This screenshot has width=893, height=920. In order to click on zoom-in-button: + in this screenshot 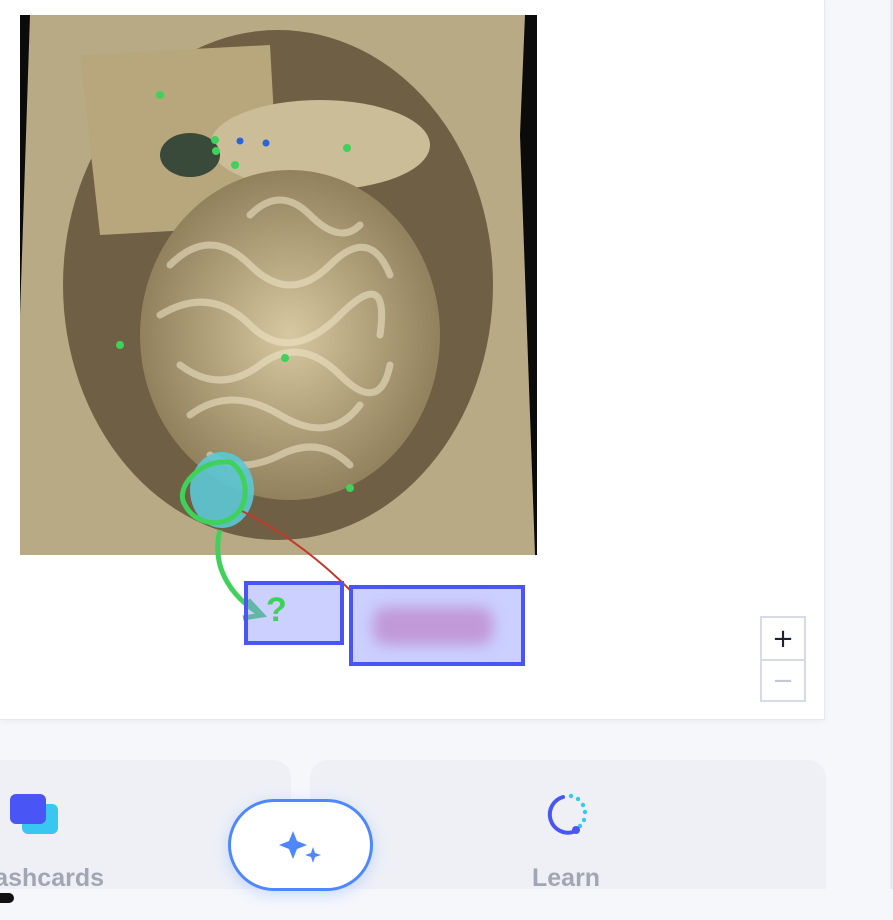, I will do `click(783, 638)`.